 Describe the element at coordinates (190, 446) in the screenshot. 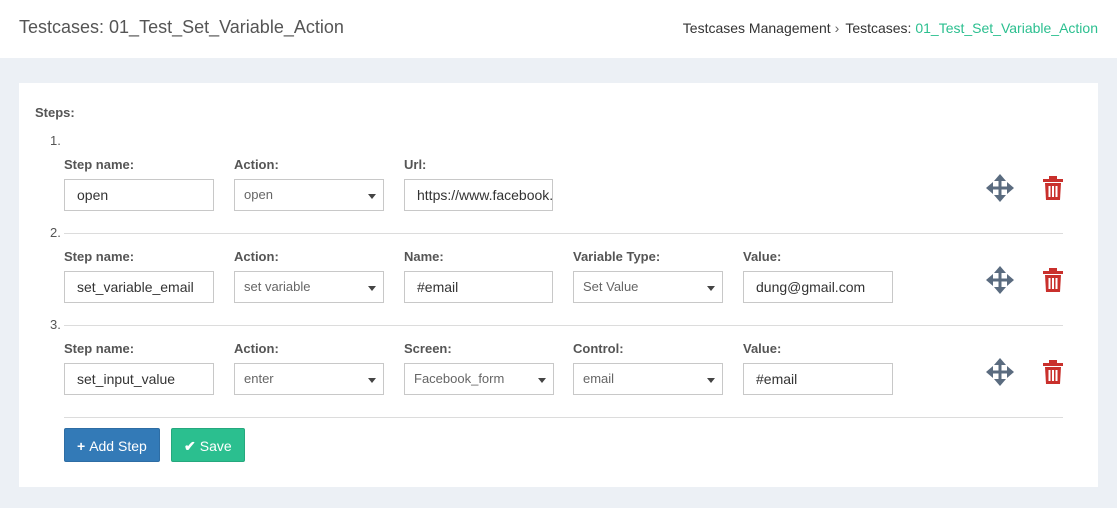

I see `check-icon: ✔` at that location.